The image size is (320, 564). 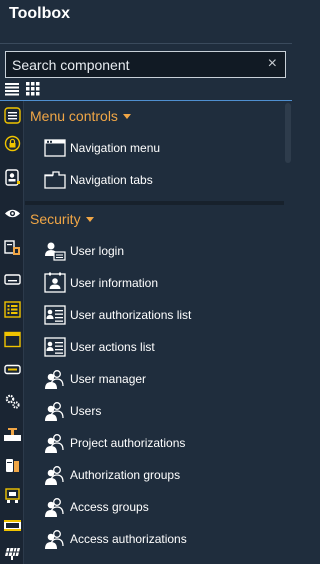 I want to click on component-item-user-authorizations-list: User authorizations list, so click(x=164, y=316).